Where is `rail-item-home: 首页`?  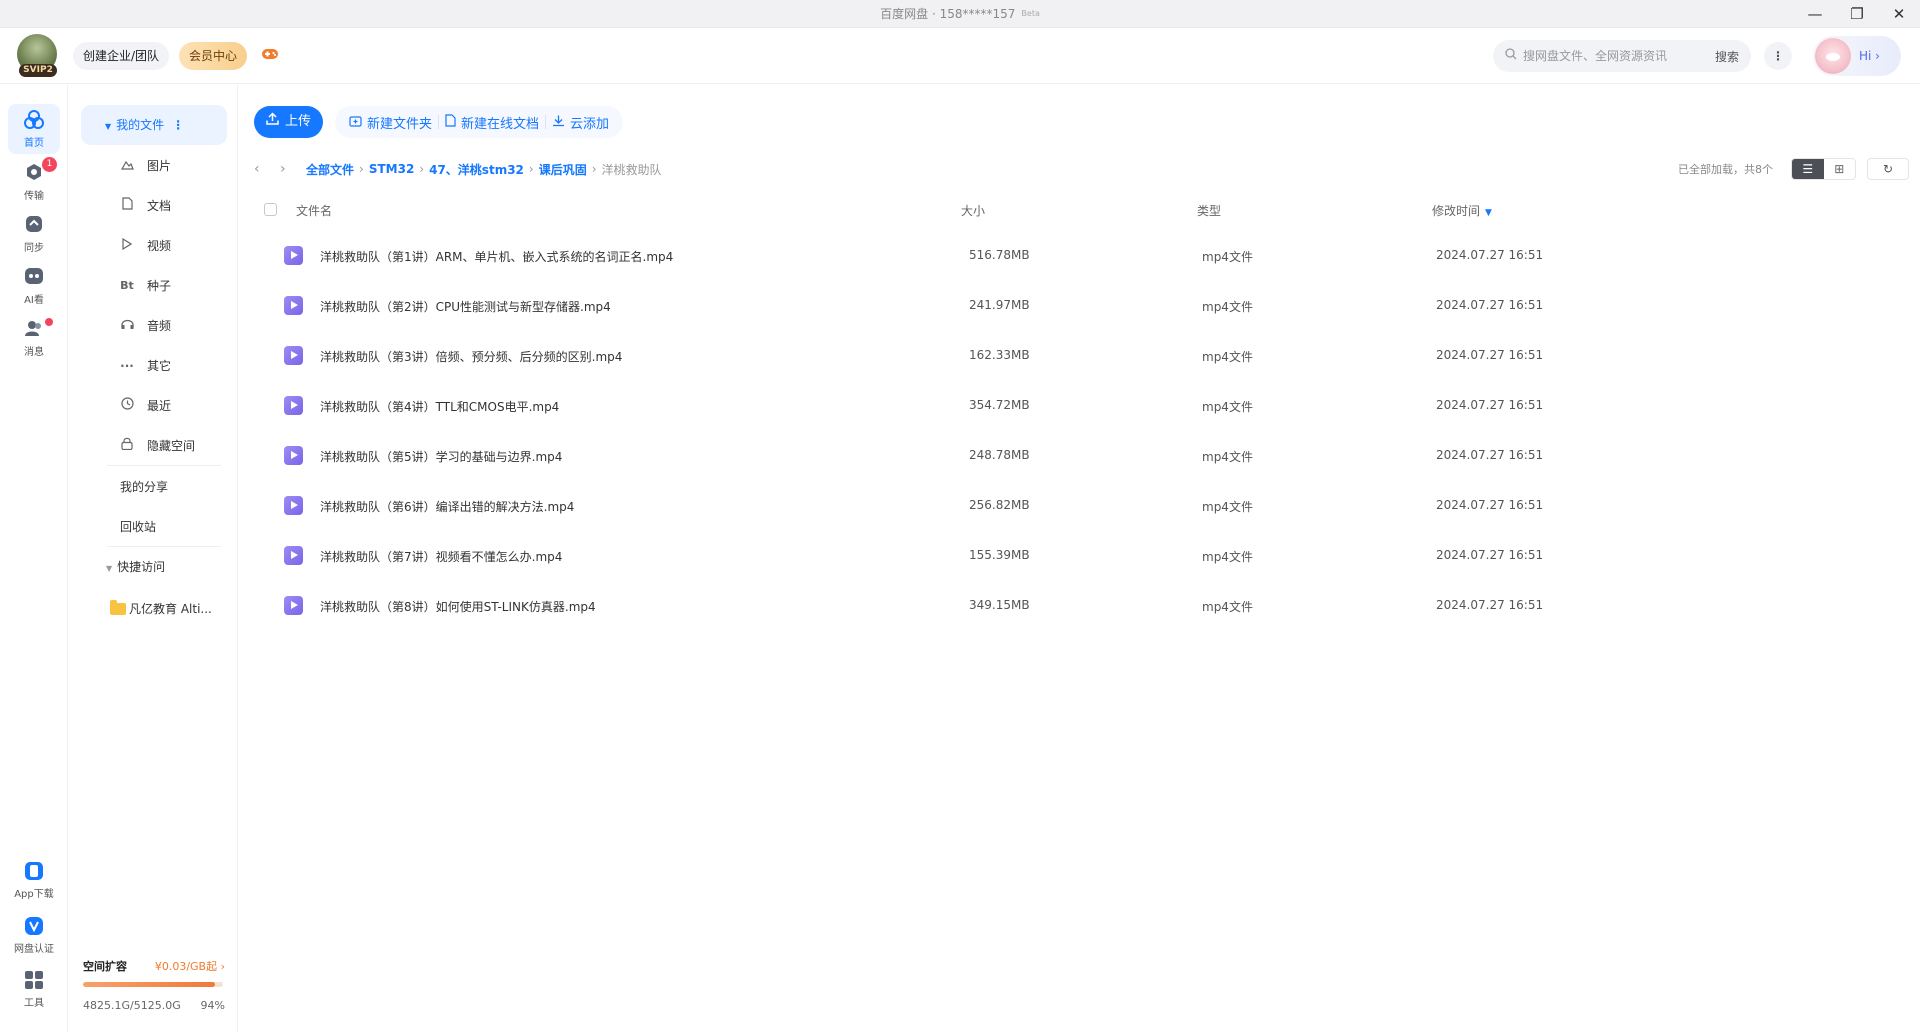
rail-item-home: 首页 is located at coordinates (34, 129).